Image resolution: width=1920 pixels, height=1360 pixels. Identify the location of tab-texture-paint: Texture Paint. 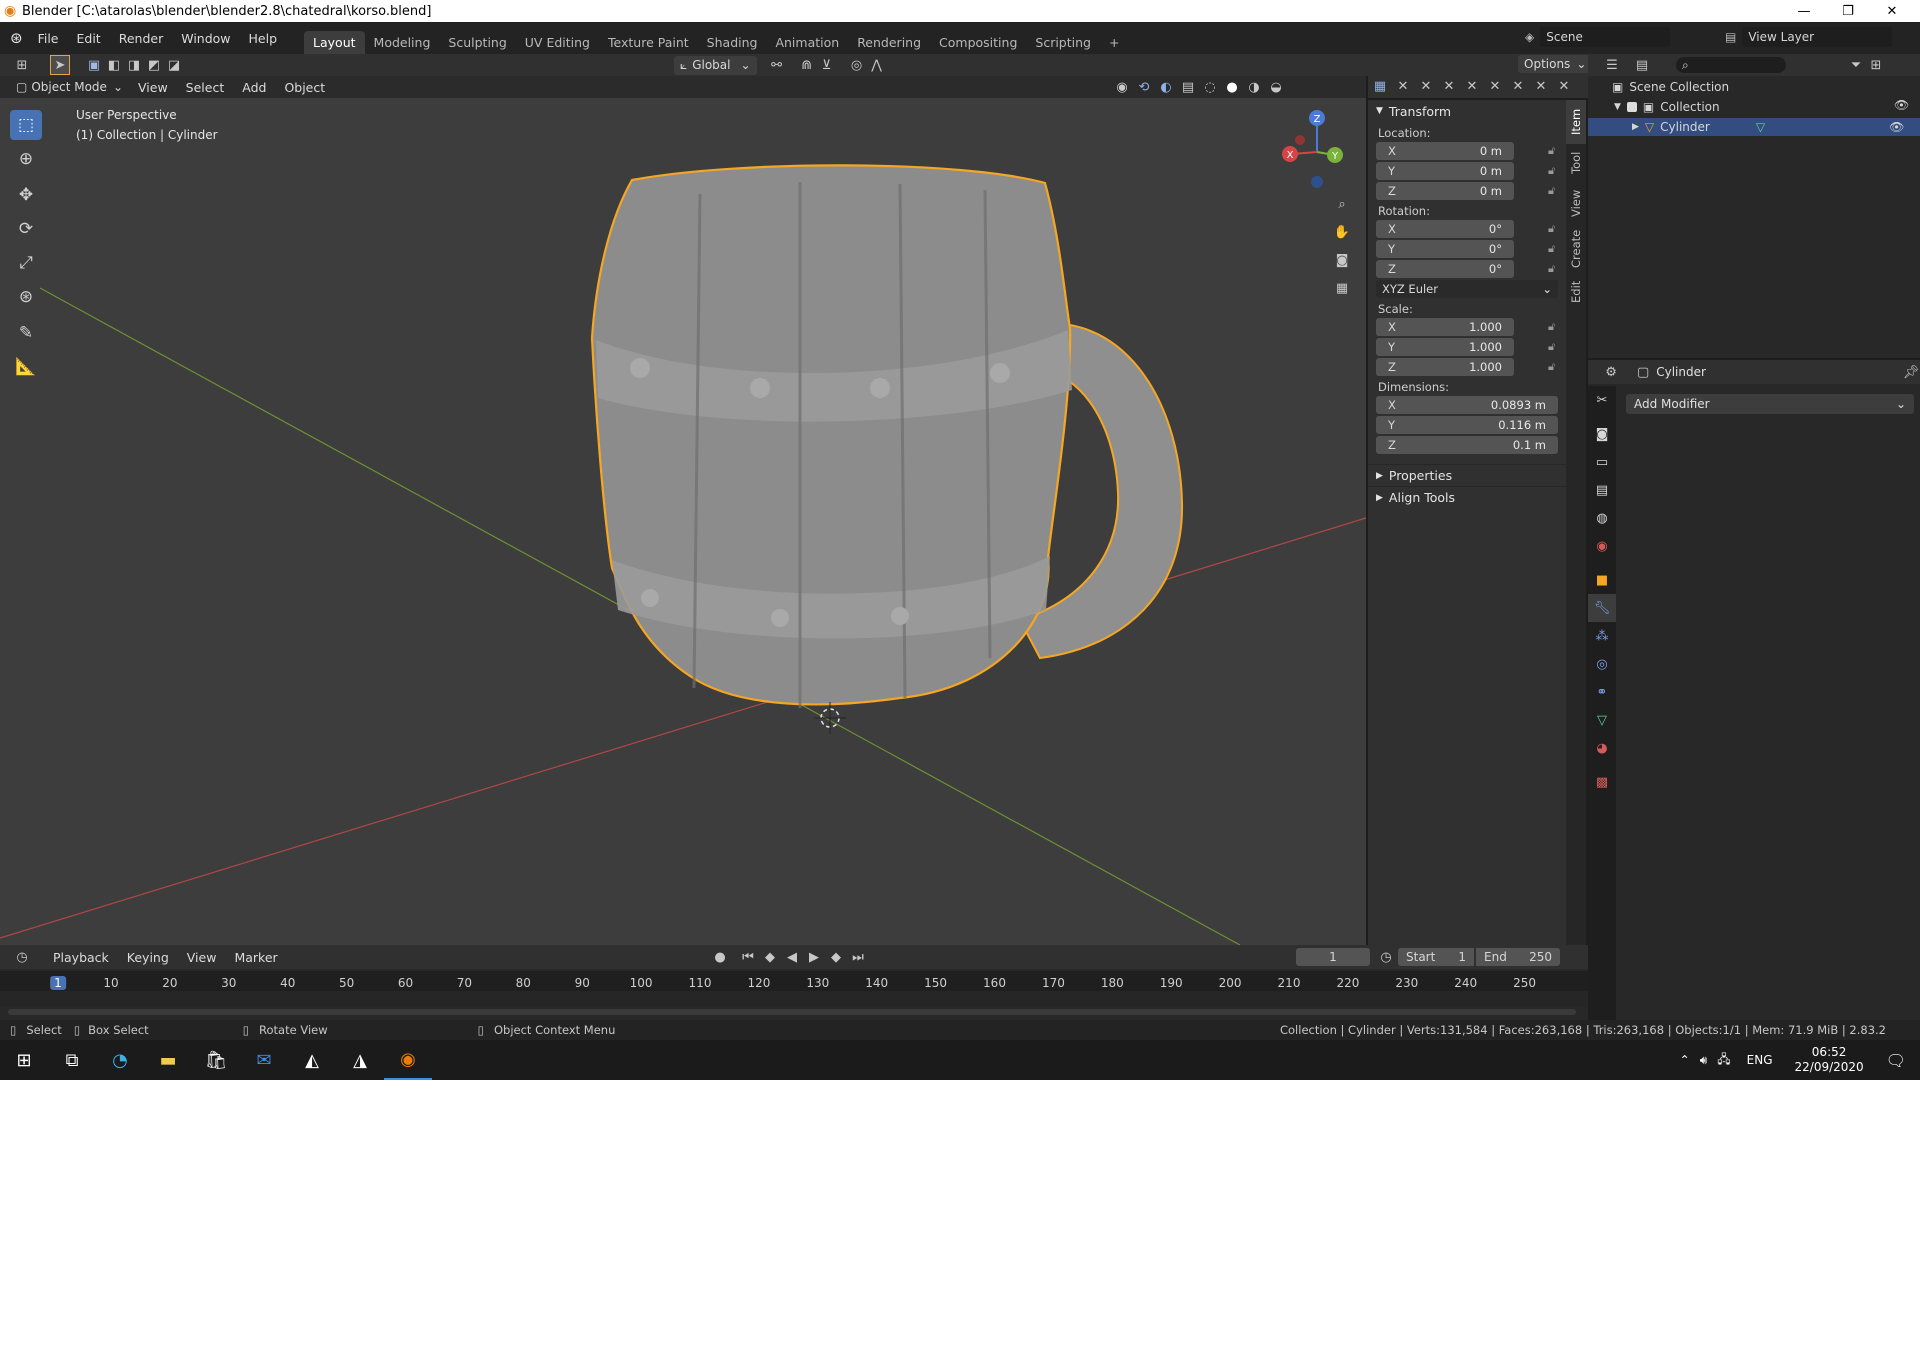
(648, 42).